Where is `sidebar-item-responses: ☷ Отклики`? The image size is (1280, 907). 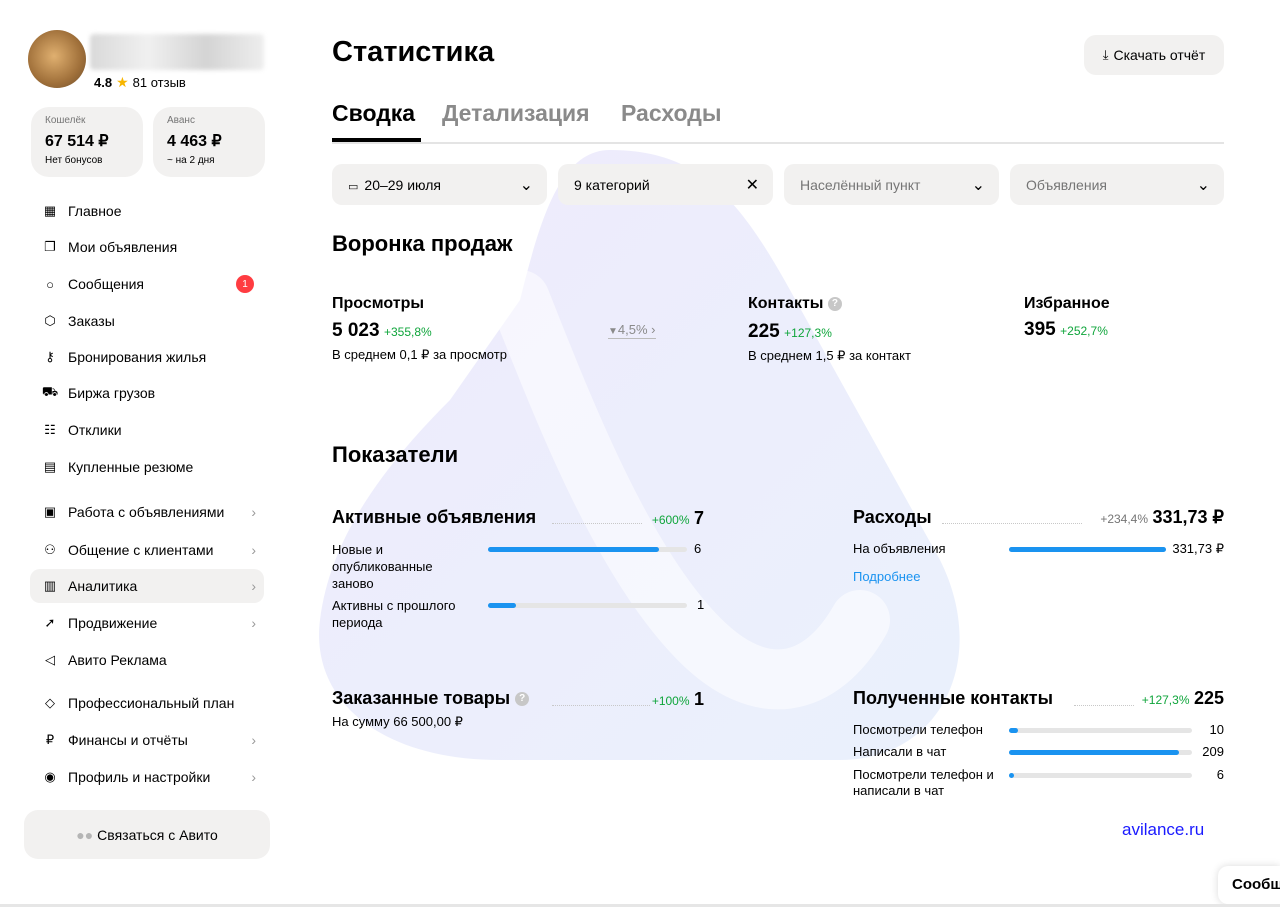
sidebar-item-responses: ☷ Отклики is located at coordinates (147, 430).